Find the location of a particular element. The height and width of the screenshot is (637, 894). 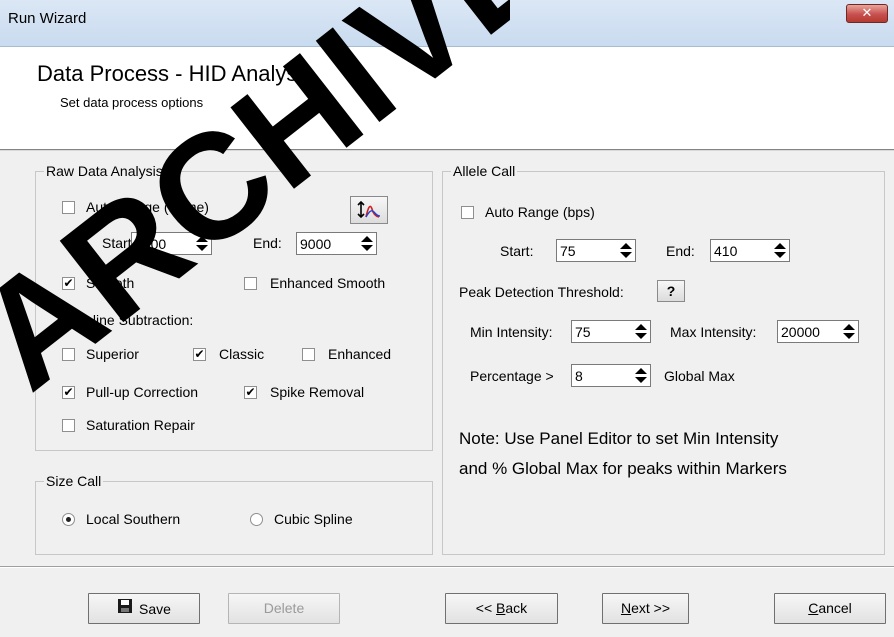

auto-range-bps-checkbox is located at coordinates (467, 212).